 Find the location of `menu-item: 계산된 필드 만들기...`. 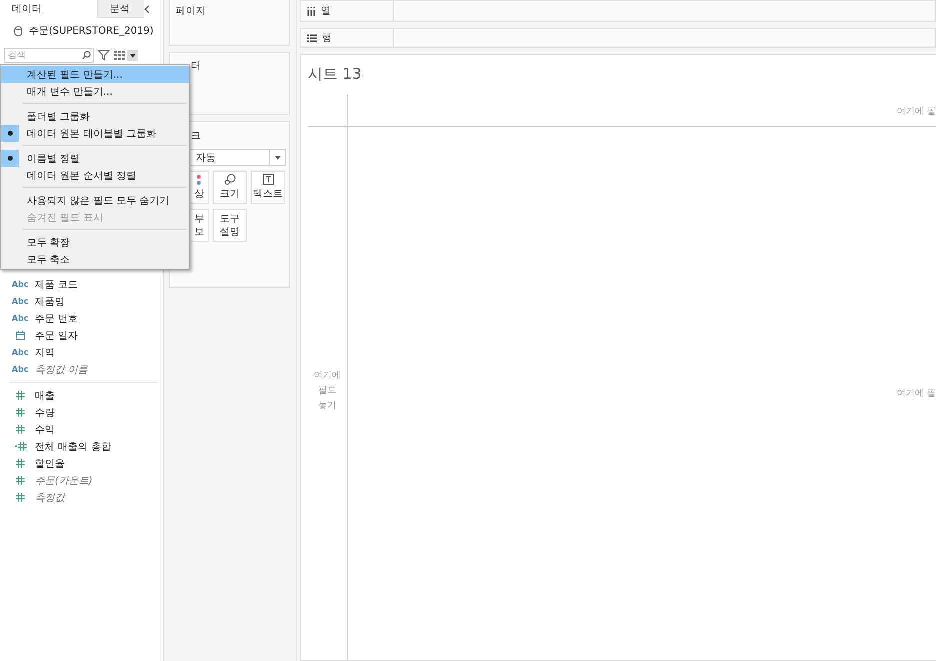

menu-item: 계산된 필드 만들기... is located at coordinates (95, 74).